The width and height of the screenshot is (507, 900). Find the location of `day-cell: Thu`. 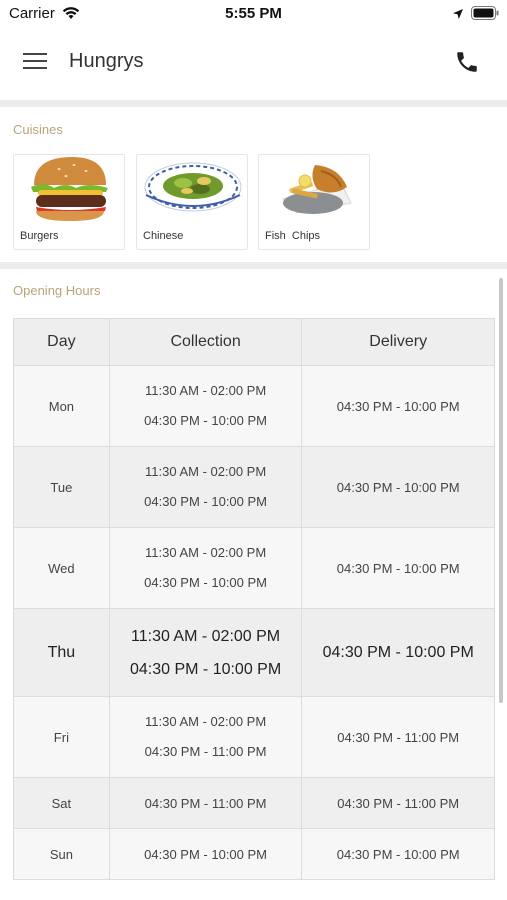

day-cell: Thu is located at coordinates (61, 652).